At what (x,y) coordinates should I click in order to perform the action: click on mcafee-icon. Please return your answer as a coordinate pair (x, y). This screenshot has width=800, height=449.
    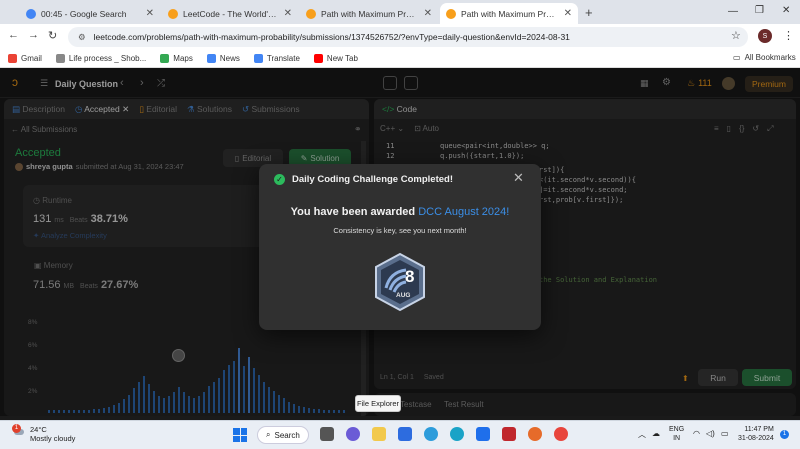
    Looking at the image, I should click on (509, 434).